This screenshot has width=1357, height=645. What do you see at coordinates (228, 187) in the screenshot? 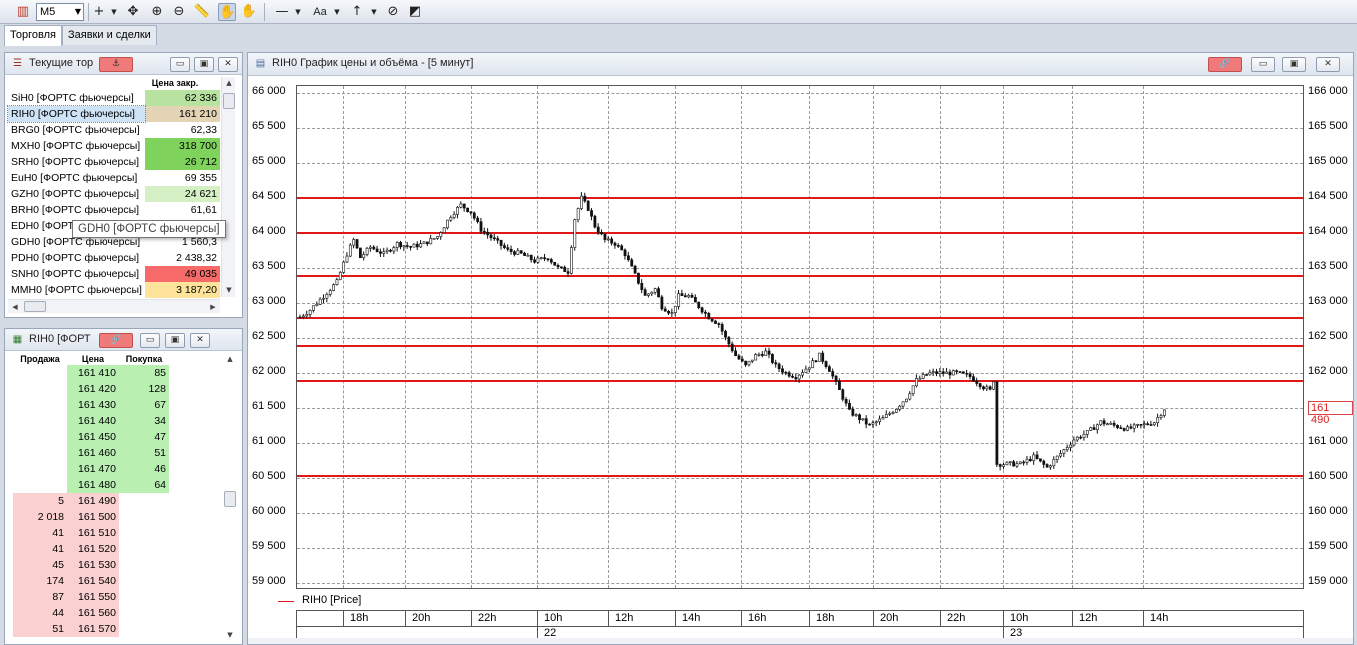
I see `quotes-vertical-scrollbar: ▲ ▼` at bounding box center [228, 187].